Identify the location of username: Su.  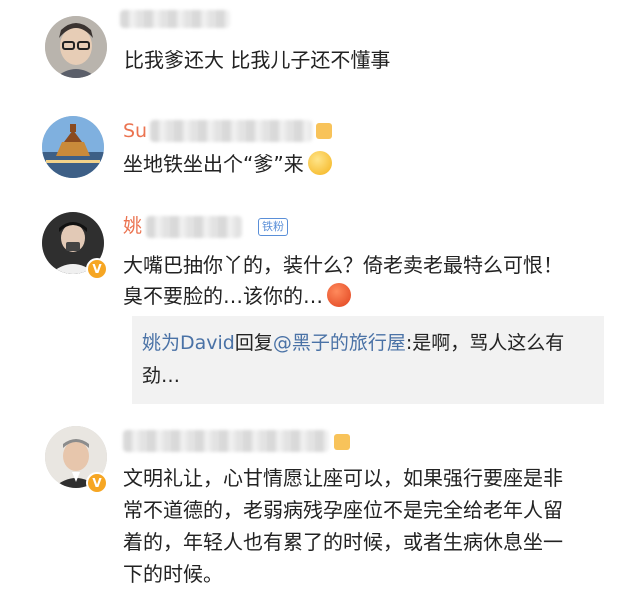
(135, 131).